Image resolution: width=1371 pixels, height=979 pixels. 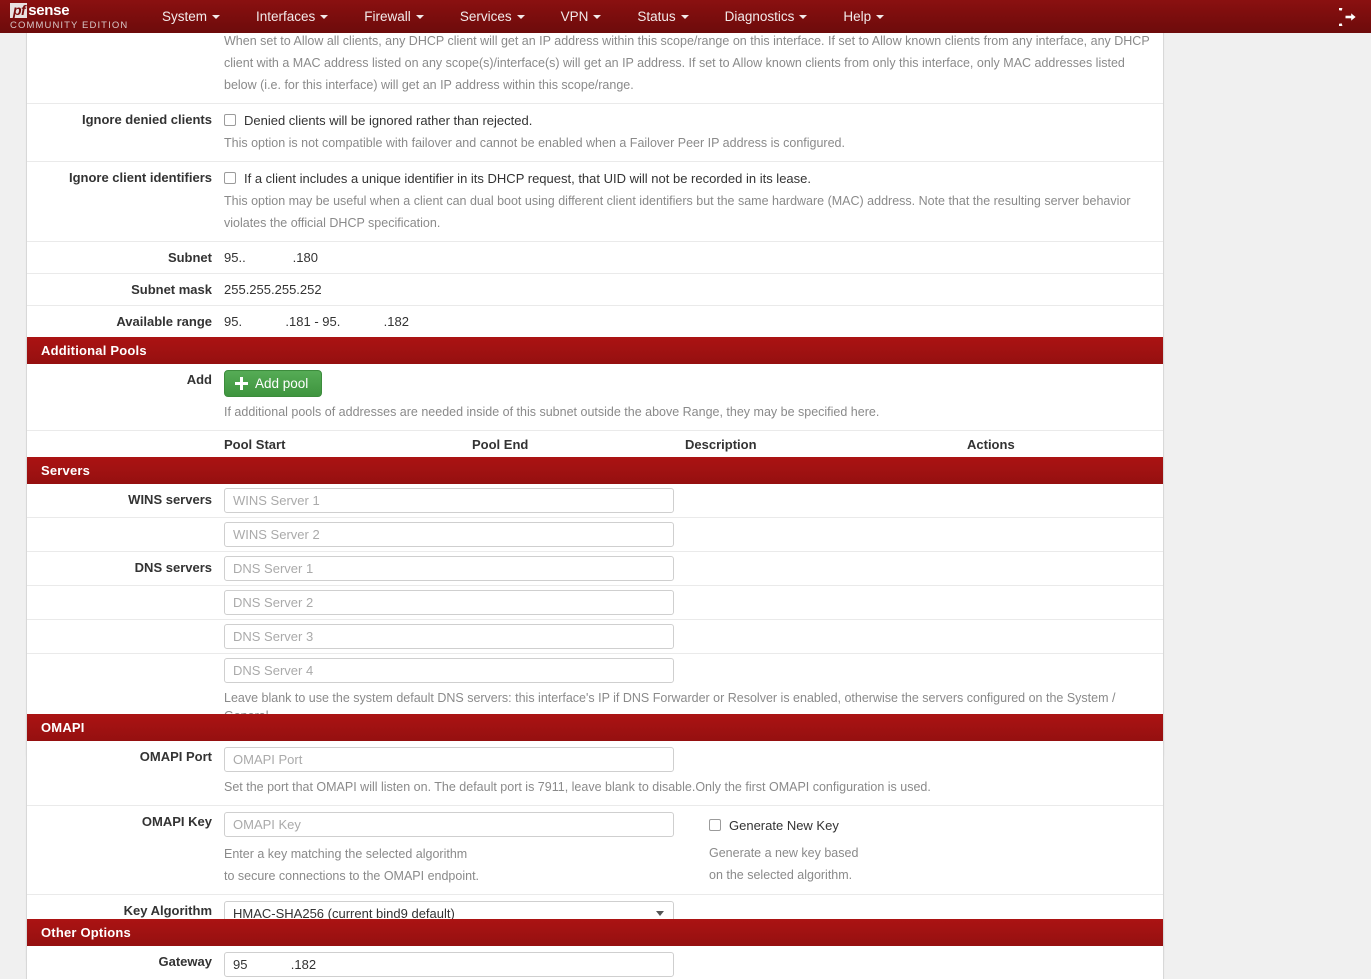 I want to click on label-ignore-client-identifiers: Ignore client identifiers, so click(x=140, y=177).